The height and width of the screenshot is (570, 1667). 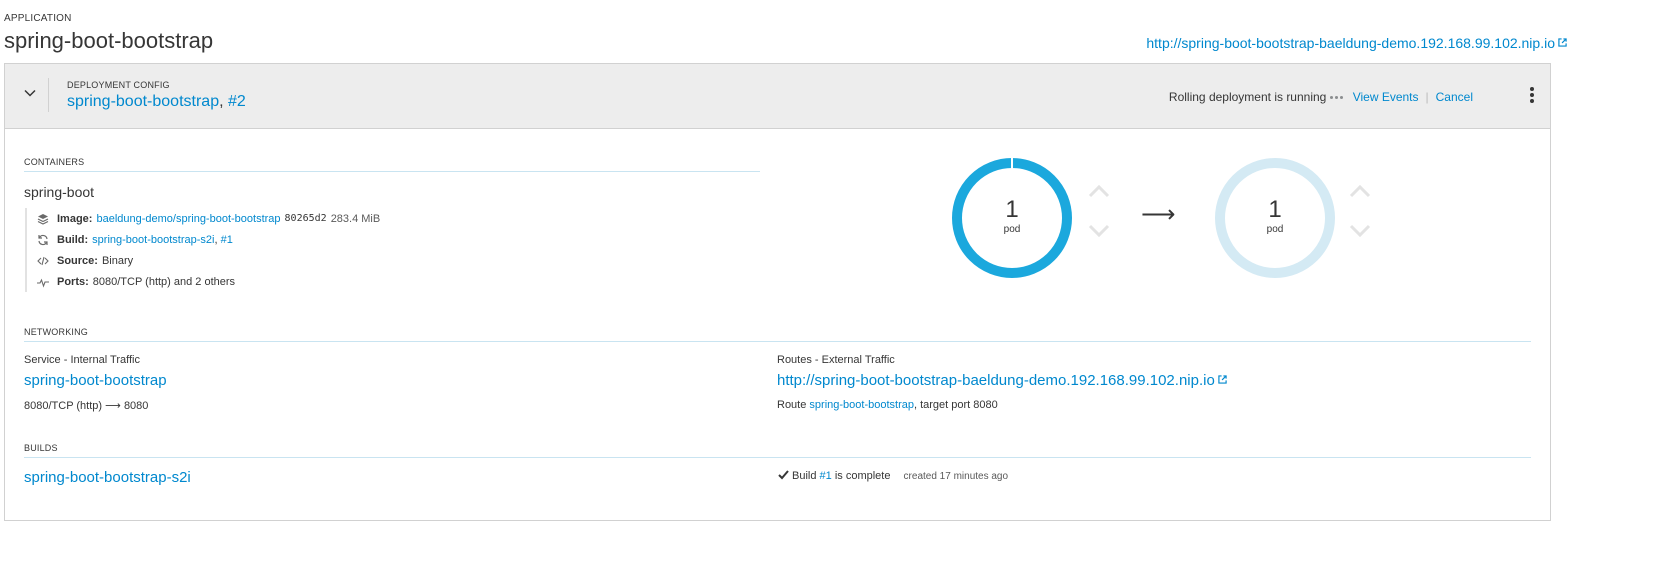 What do you see at coordinates (208, 260) in the screenshot?
I see `source-row: Source: Binary` at bounding box center [208, 260].